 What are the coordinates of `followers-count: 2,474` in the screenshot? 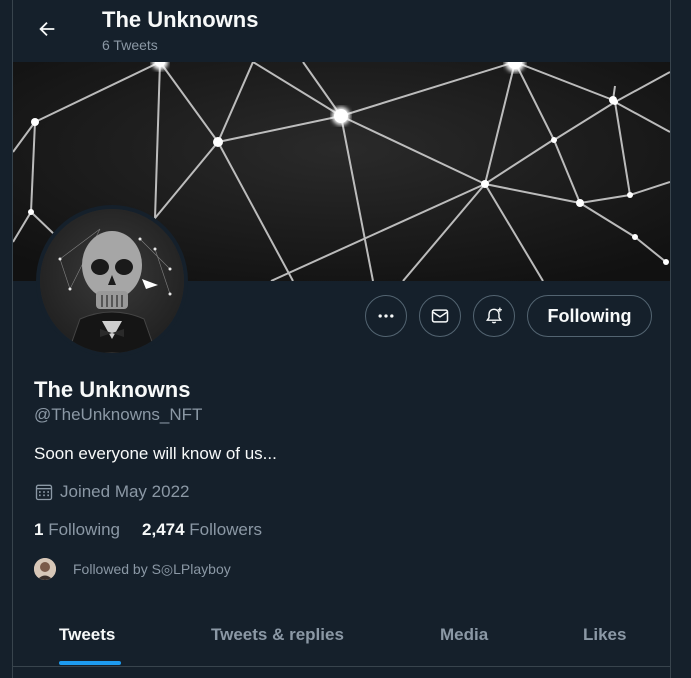 It's located at (163, 529).